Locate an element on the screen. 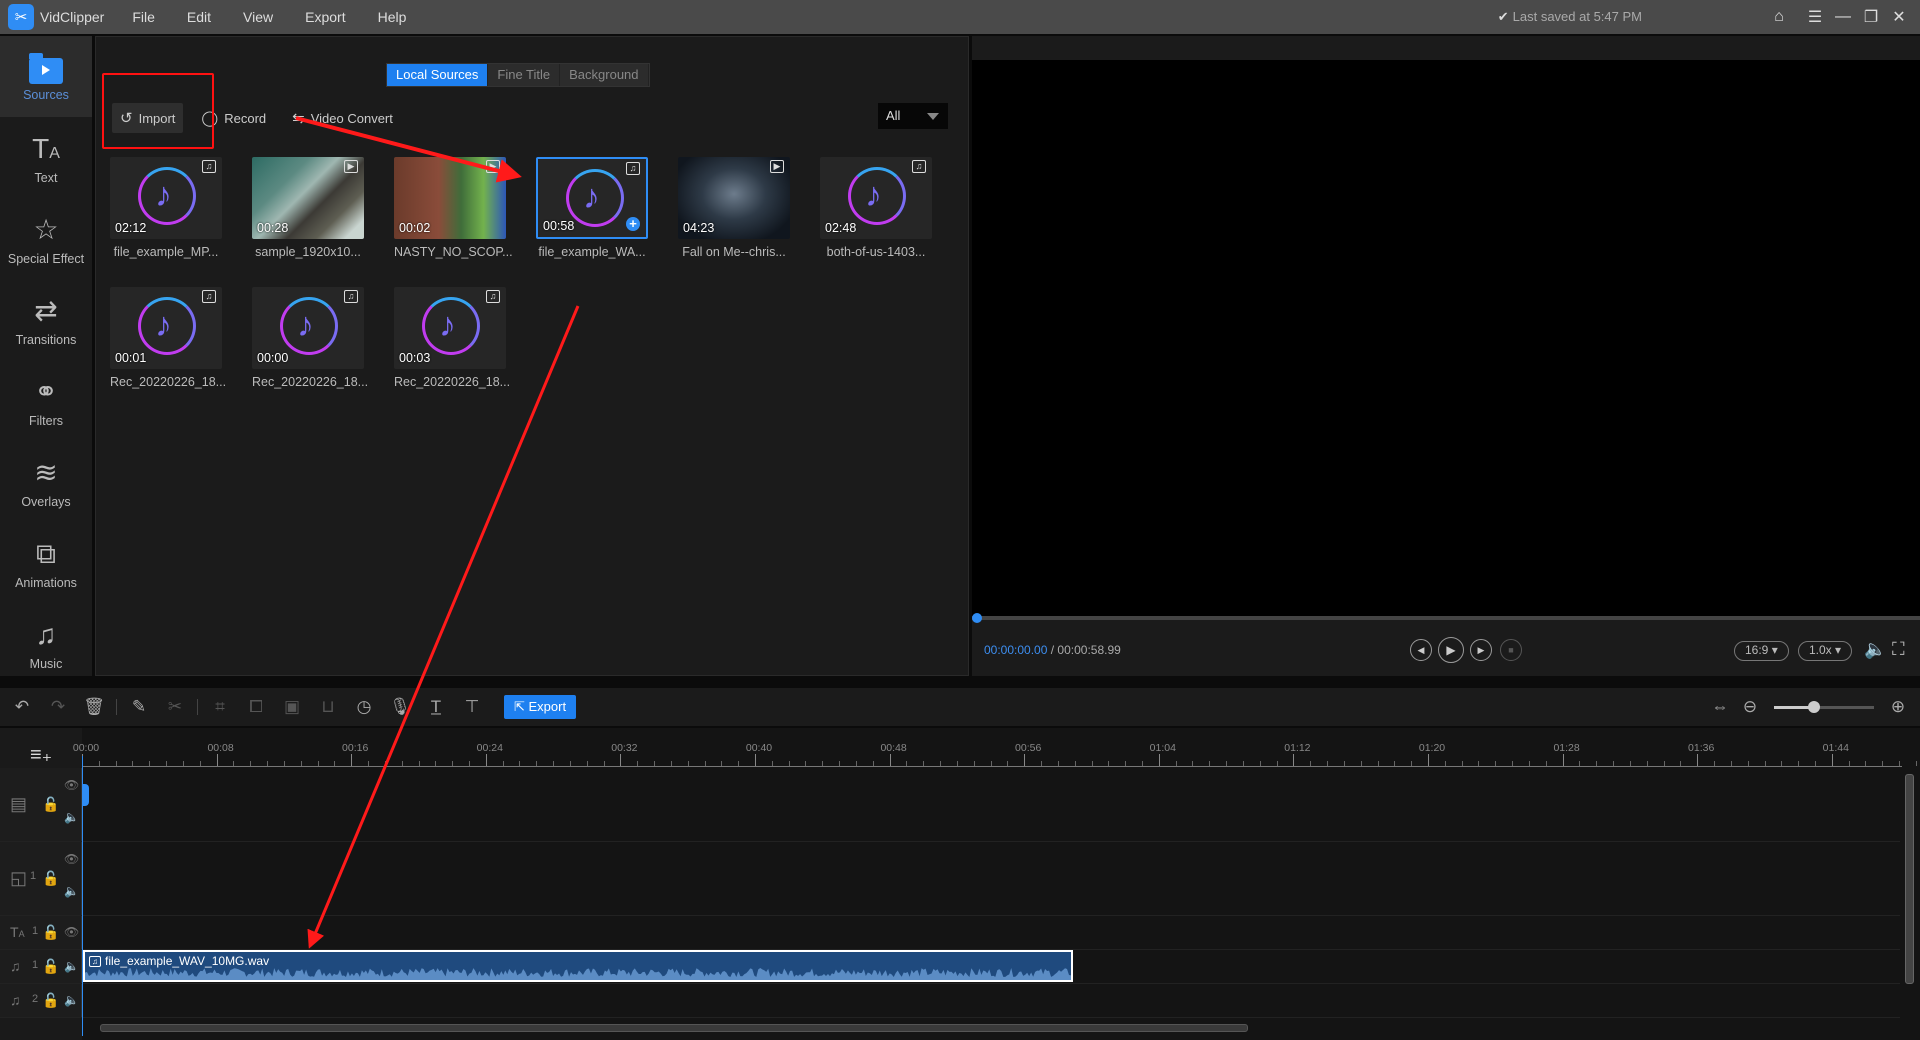  sidebar-item-special-effect: ☆ Special Effect is located at coordinates (46, 238).